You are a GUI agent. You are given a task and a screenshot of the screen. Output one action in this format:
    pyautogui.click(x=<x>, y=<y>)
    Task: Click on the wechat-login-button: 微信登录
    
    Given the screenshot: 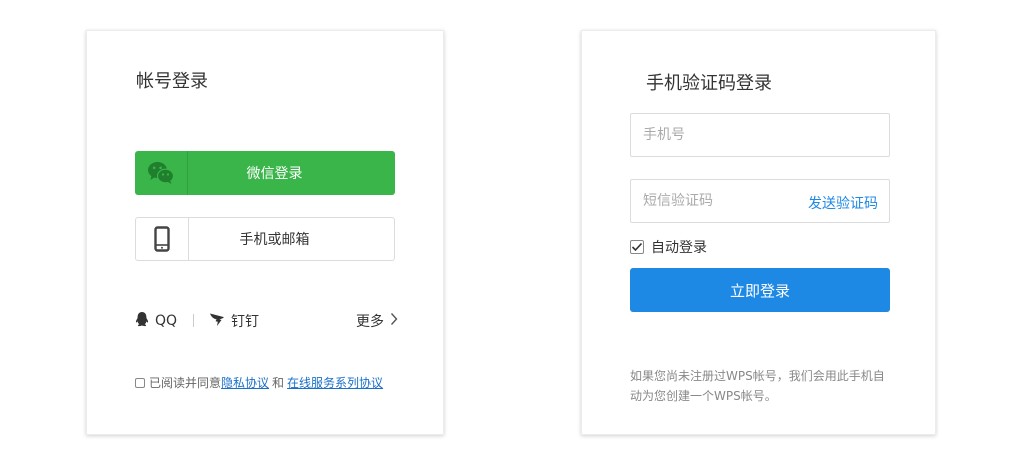 What is the action you would take?
    pyautogui.click(x=265, y=173)
    